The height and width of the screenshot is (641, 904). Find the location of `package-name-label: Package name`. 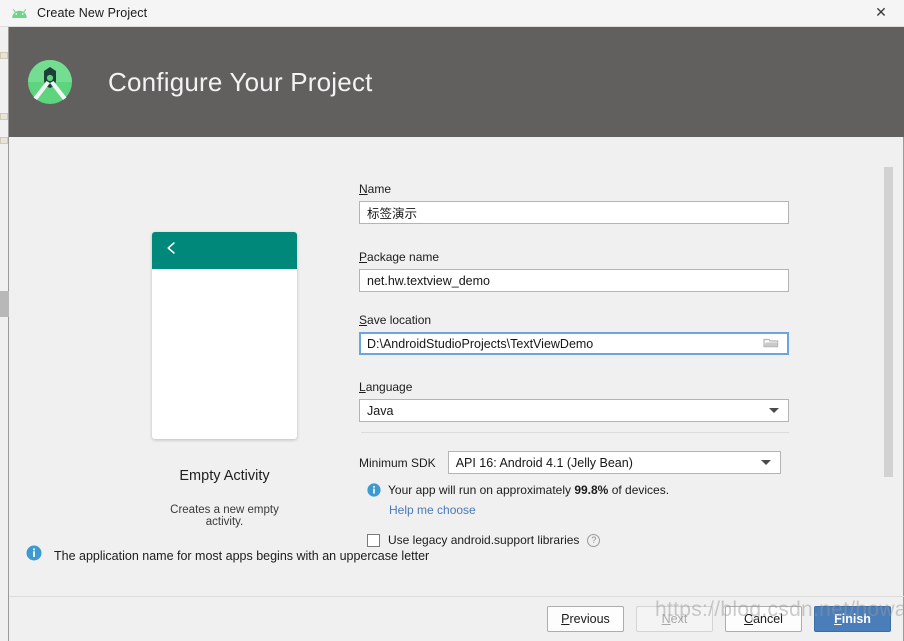

package-name-label: Package name is located at coordinates (574, 257).